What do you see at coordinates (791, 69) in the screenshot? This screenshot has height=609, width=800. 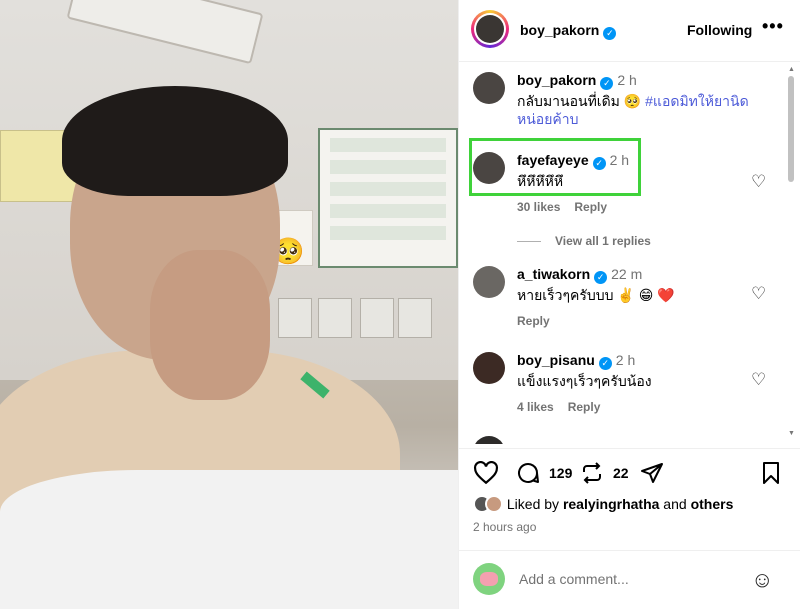 I see `scroll-up-icon: ▲` at bounding box center [791, 69].